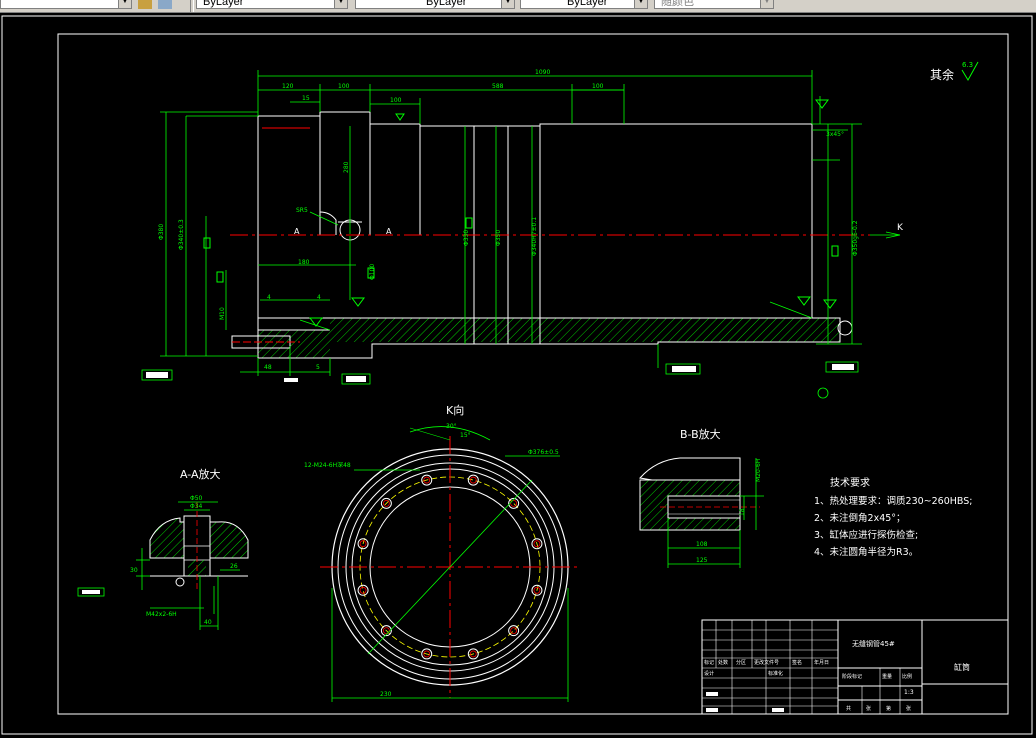 This screenshot has width=1036, height=738. Describe the element at coordinates (346, 167) in the screenshot. I see `dim-280: 280` at that location.